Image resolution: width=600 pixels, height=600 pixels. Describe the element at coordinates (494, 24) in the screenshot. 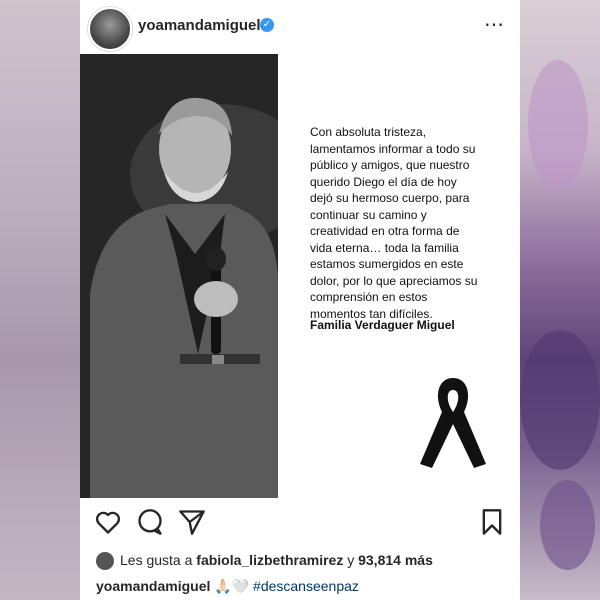

I see `more-options-icon: ⋯` at that location.